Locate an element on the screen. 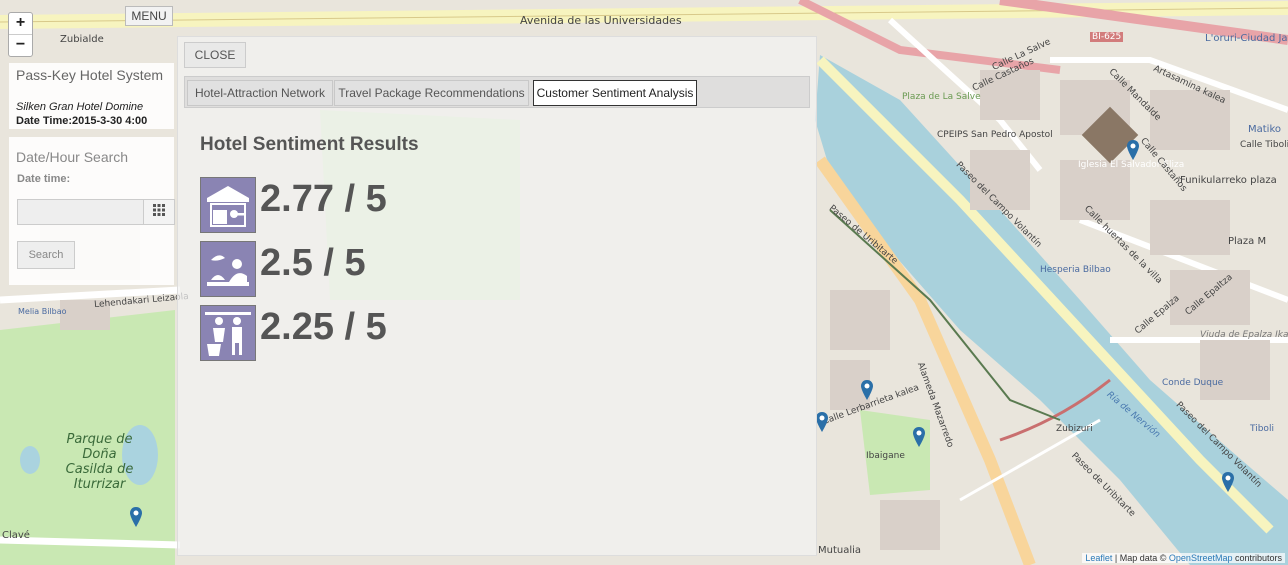  map-label: Tiboli is located at coordinates (1262, 429).